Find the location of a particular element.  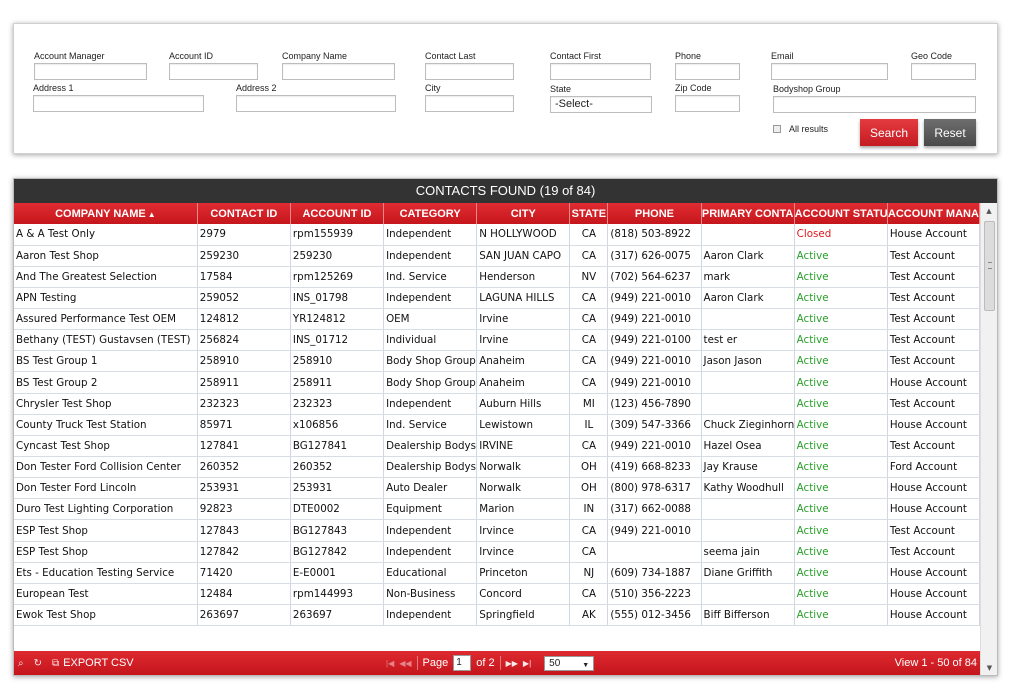

column-header: CITY is located at coordinates (523, 213).